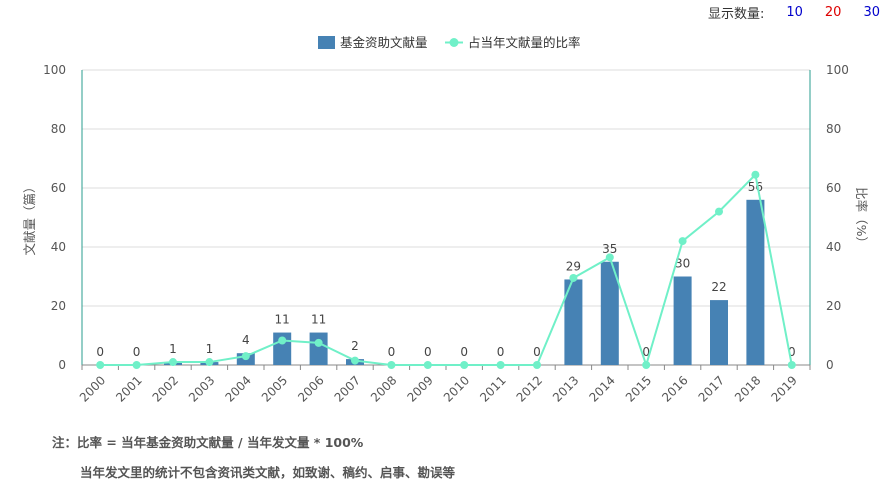 The width and height of the screenshot is (894, 484). I want to click on x-tick-label: 2006, so click(310, 388).